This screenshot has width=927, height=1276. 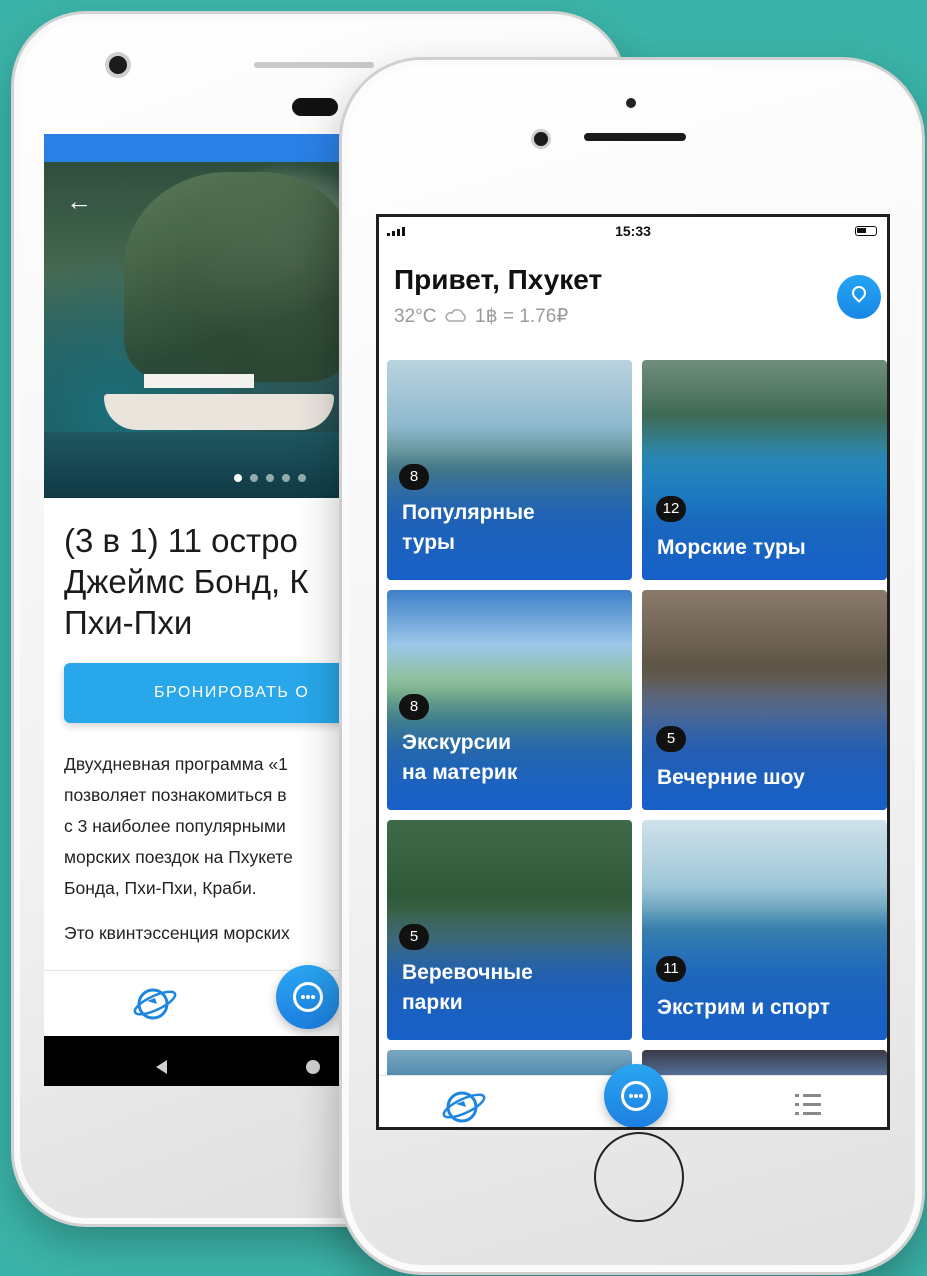 I want to click on category-card: 5 Вечерние шоу, so click(x=764, y=700).